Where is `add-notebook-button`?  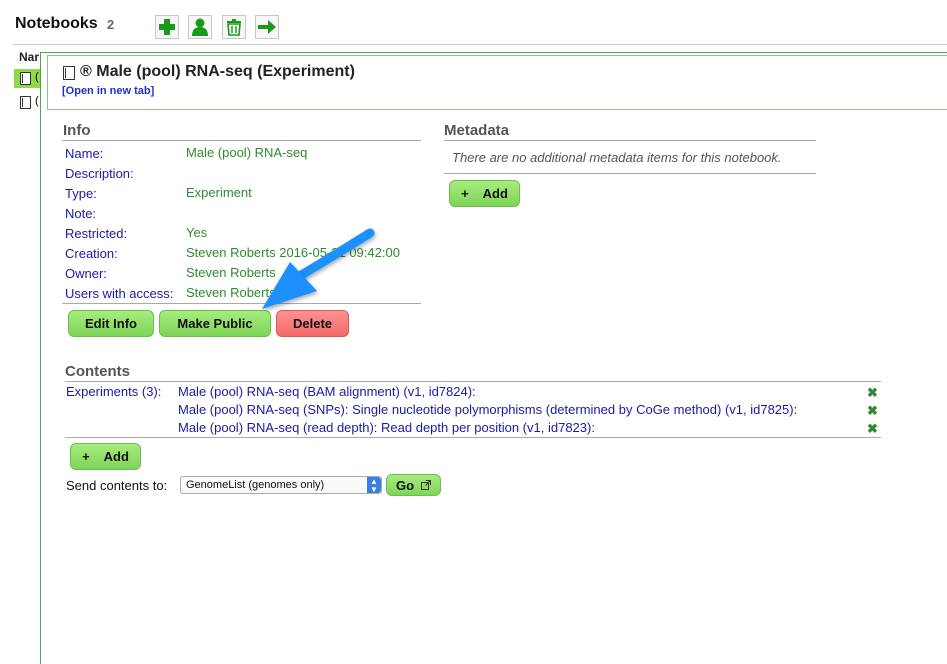 add-notebook-button is located at coordinates (167, 27).